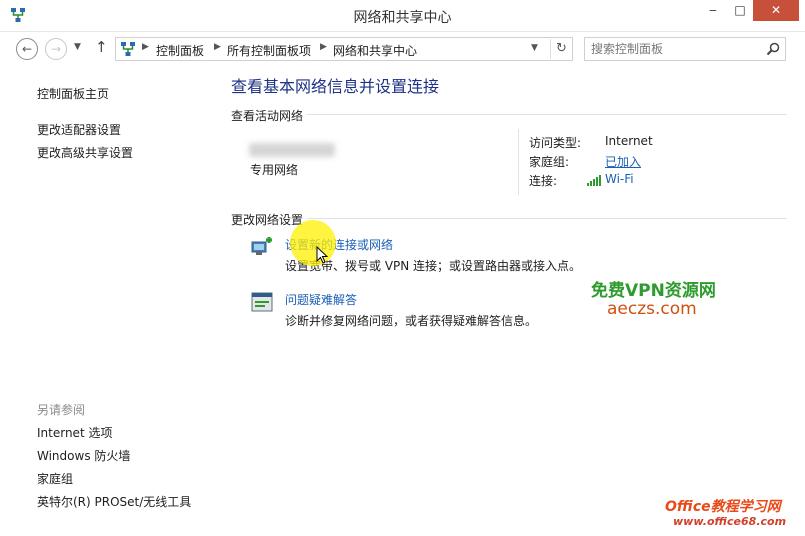 This screenshot has width=805, height=536. I want to click on window-title: 网络和共享中心, so click(402, 18).